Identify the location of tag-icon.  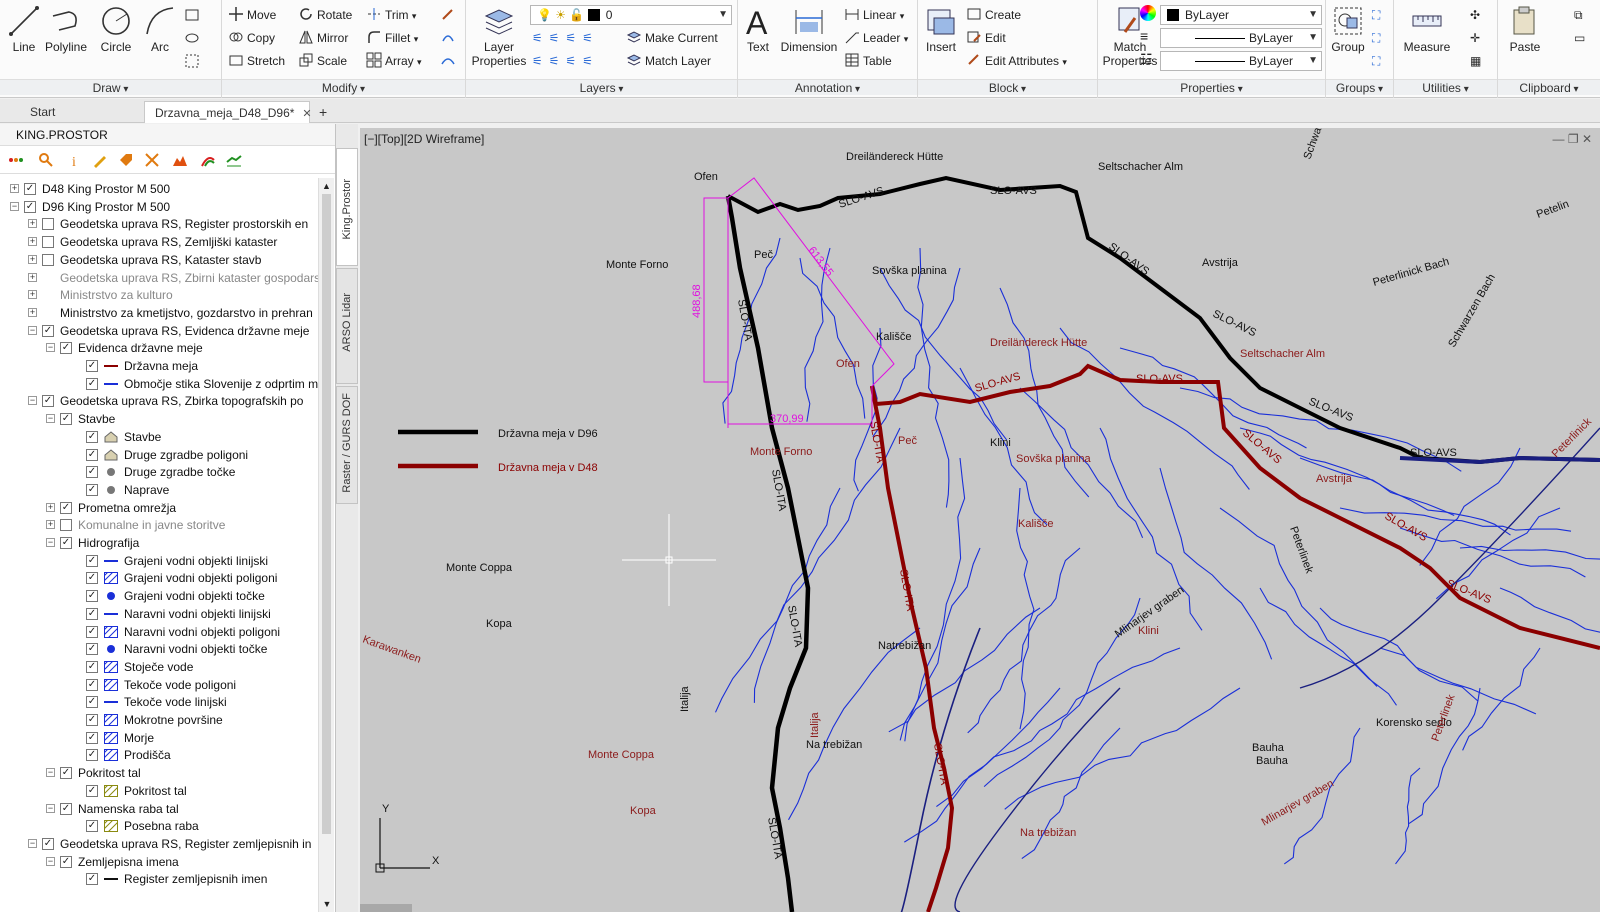
(126, 160).